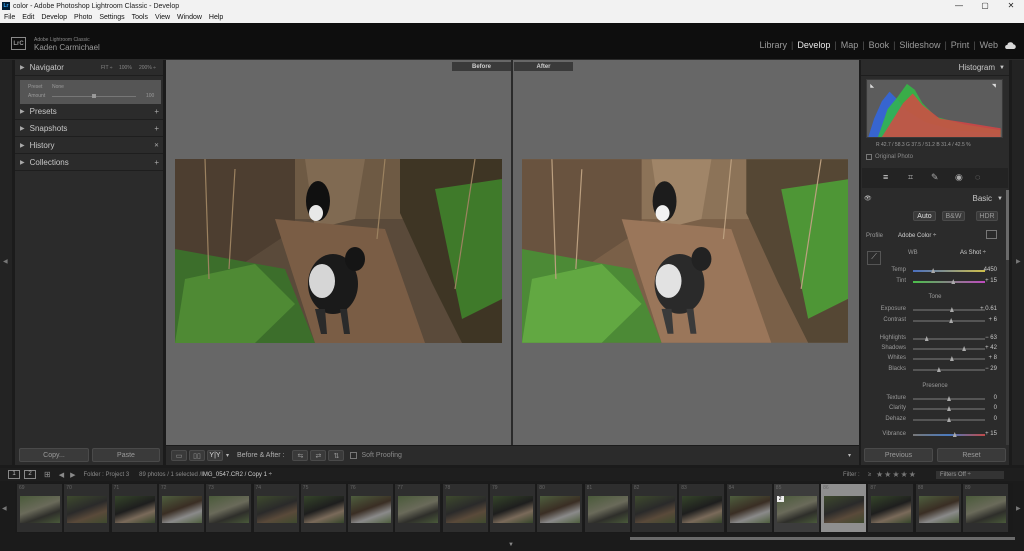 Image resolution: width=1024 pixels, height=551 pixels. I want to click on temp-value: 4450, so click(990, 270).